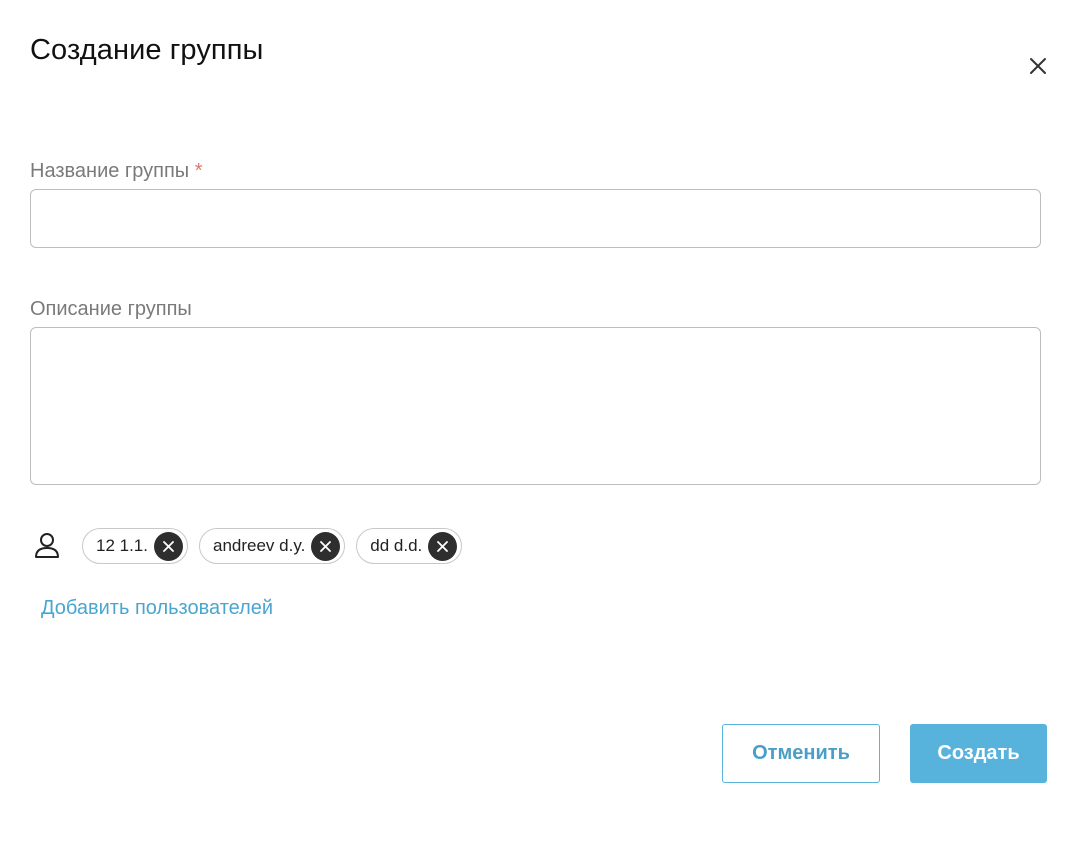 This screenshot has width=1073, height=855. What do you see at coordinates (535, 218) in the screenshot?
I see `group-name-input` at bounding box center [535, 218].